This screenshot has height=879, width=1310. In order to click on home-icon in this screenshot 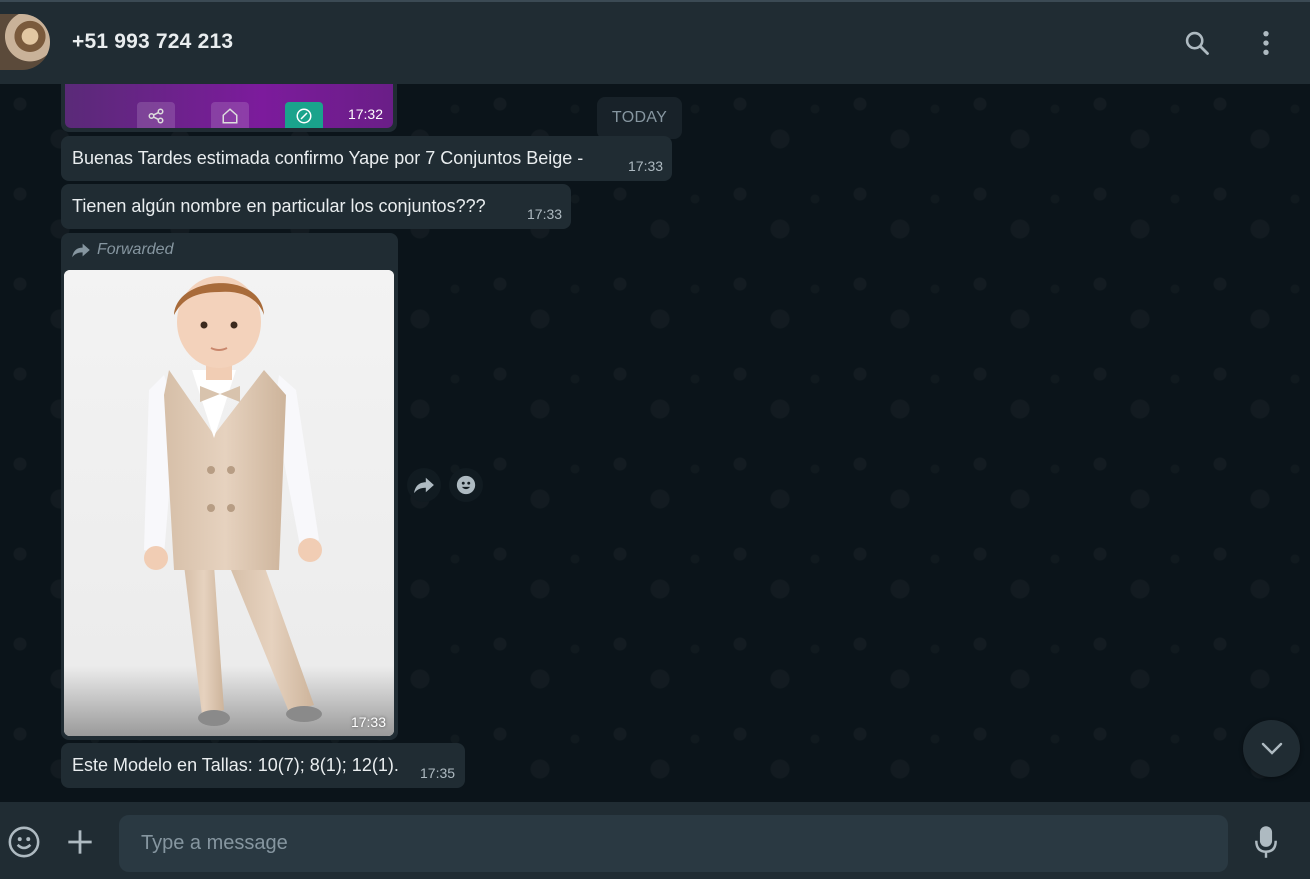, I will do `click(230, 115)`.